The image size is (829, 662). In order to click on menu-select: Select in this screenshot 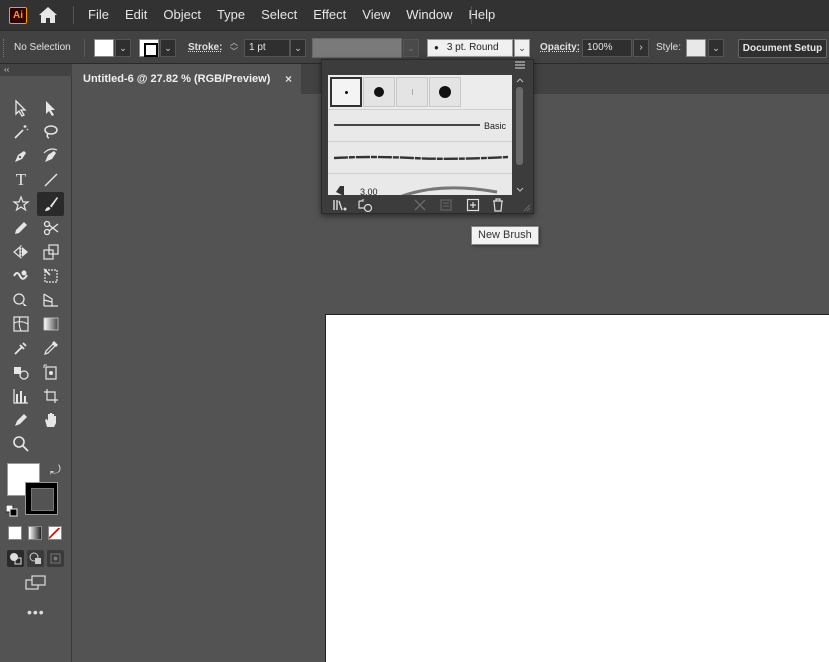, I will do `click(279, 15)`.